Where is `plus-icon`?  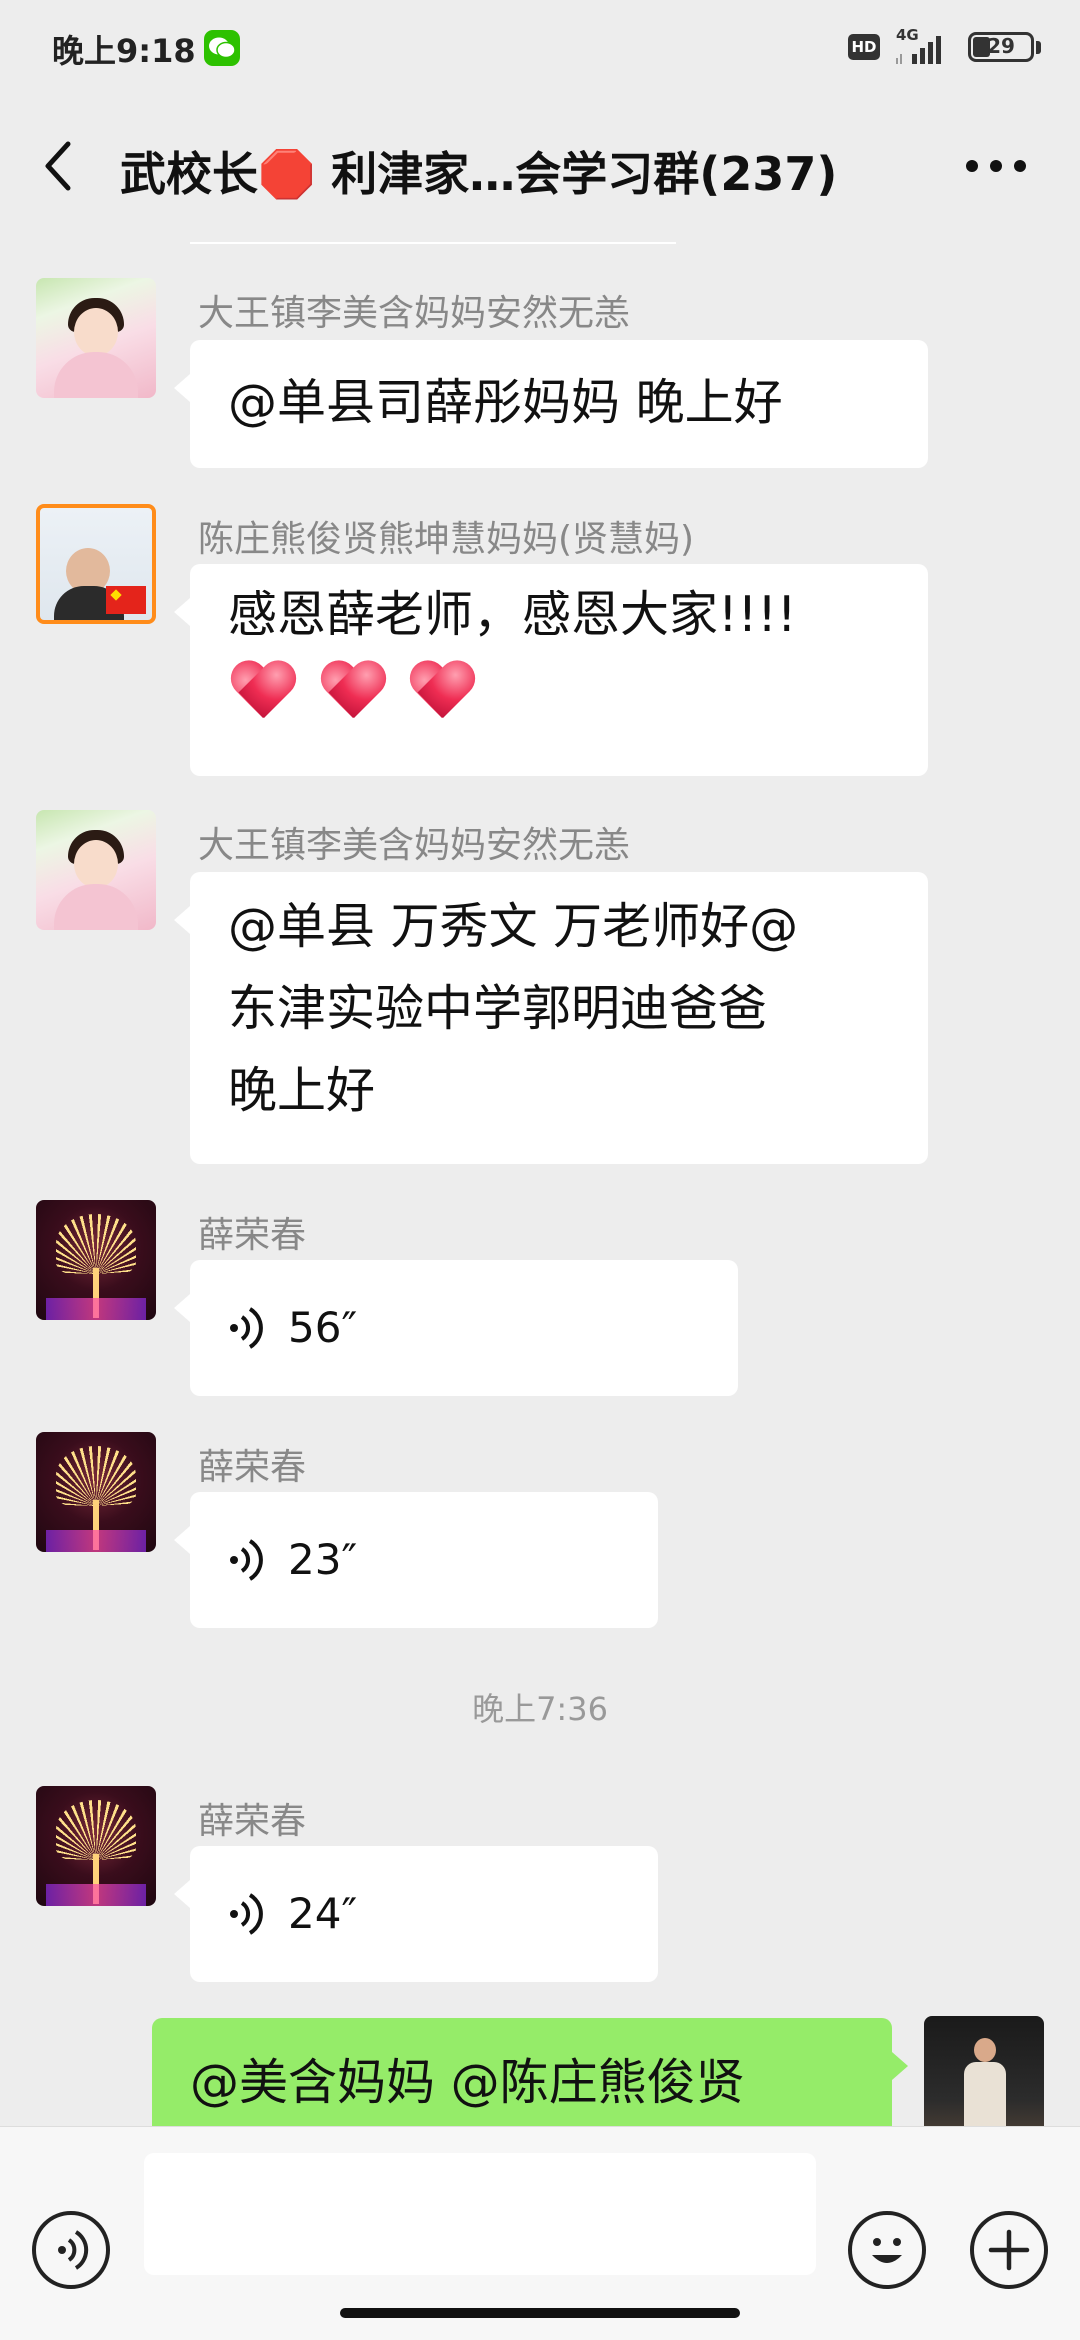 plus-icon is located at coordinates (1009, 2250).